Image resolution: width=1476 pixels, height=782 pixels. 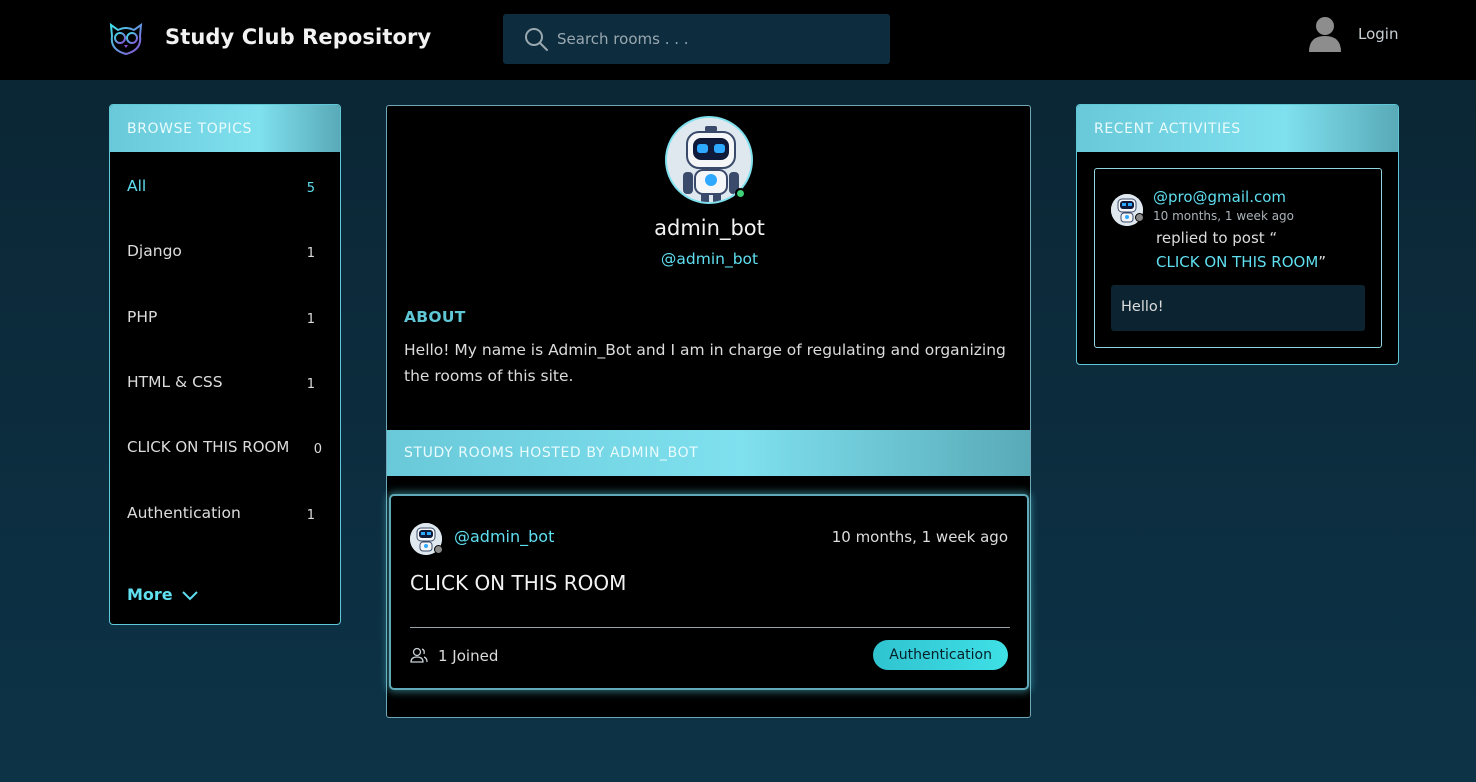 I want to click on browse-topics-heading: BROWSE TOPICS, so click(x=225, y=128).